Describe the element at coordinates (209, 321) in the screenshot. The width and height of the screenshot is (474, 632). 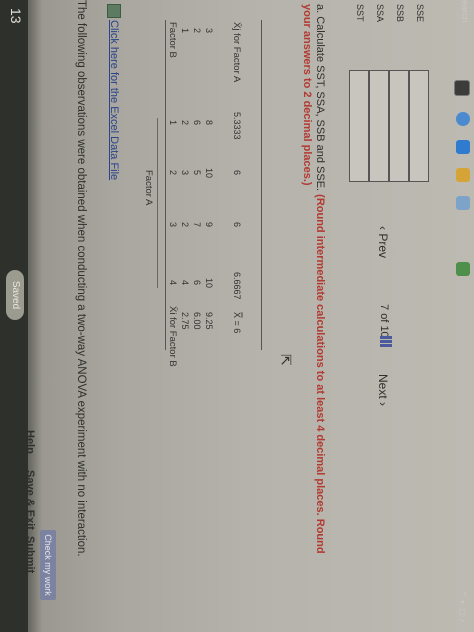
I see `row-mean: 9.25` at that location.